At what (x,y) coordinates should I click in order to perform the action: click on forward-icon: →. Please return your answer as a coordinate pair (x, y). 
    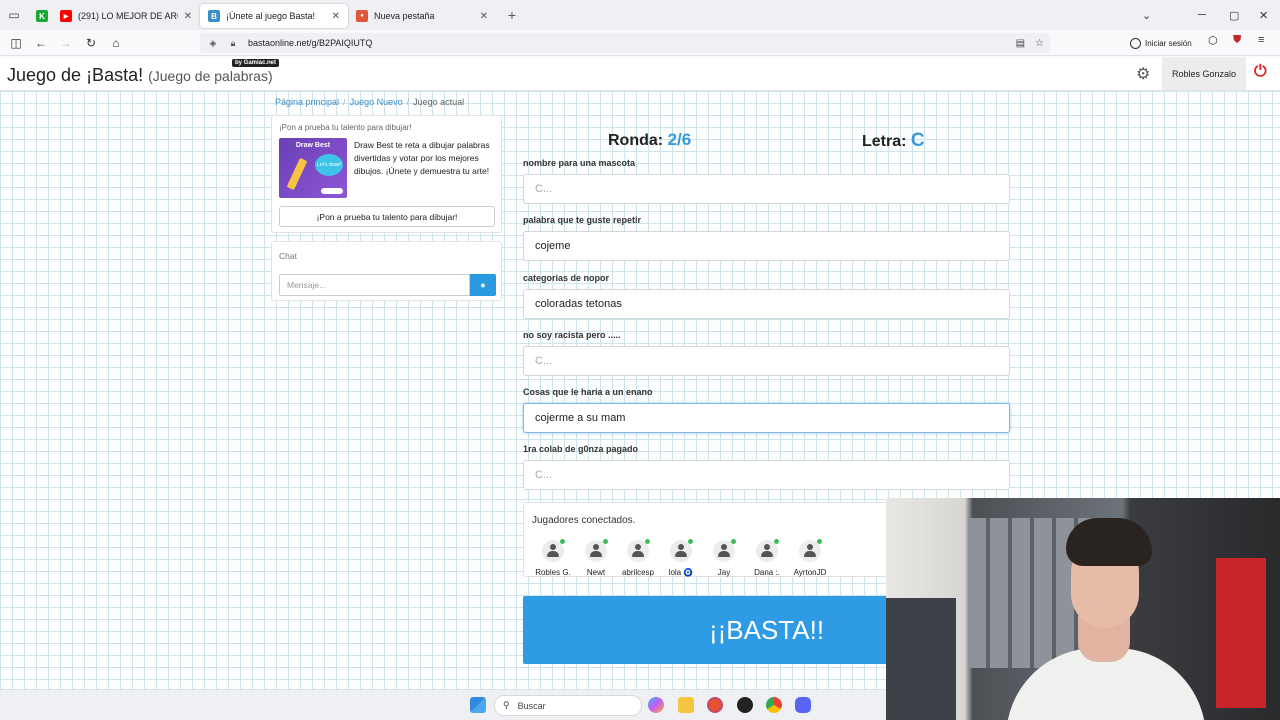
    Looking at the image, I should click on (66, 43).